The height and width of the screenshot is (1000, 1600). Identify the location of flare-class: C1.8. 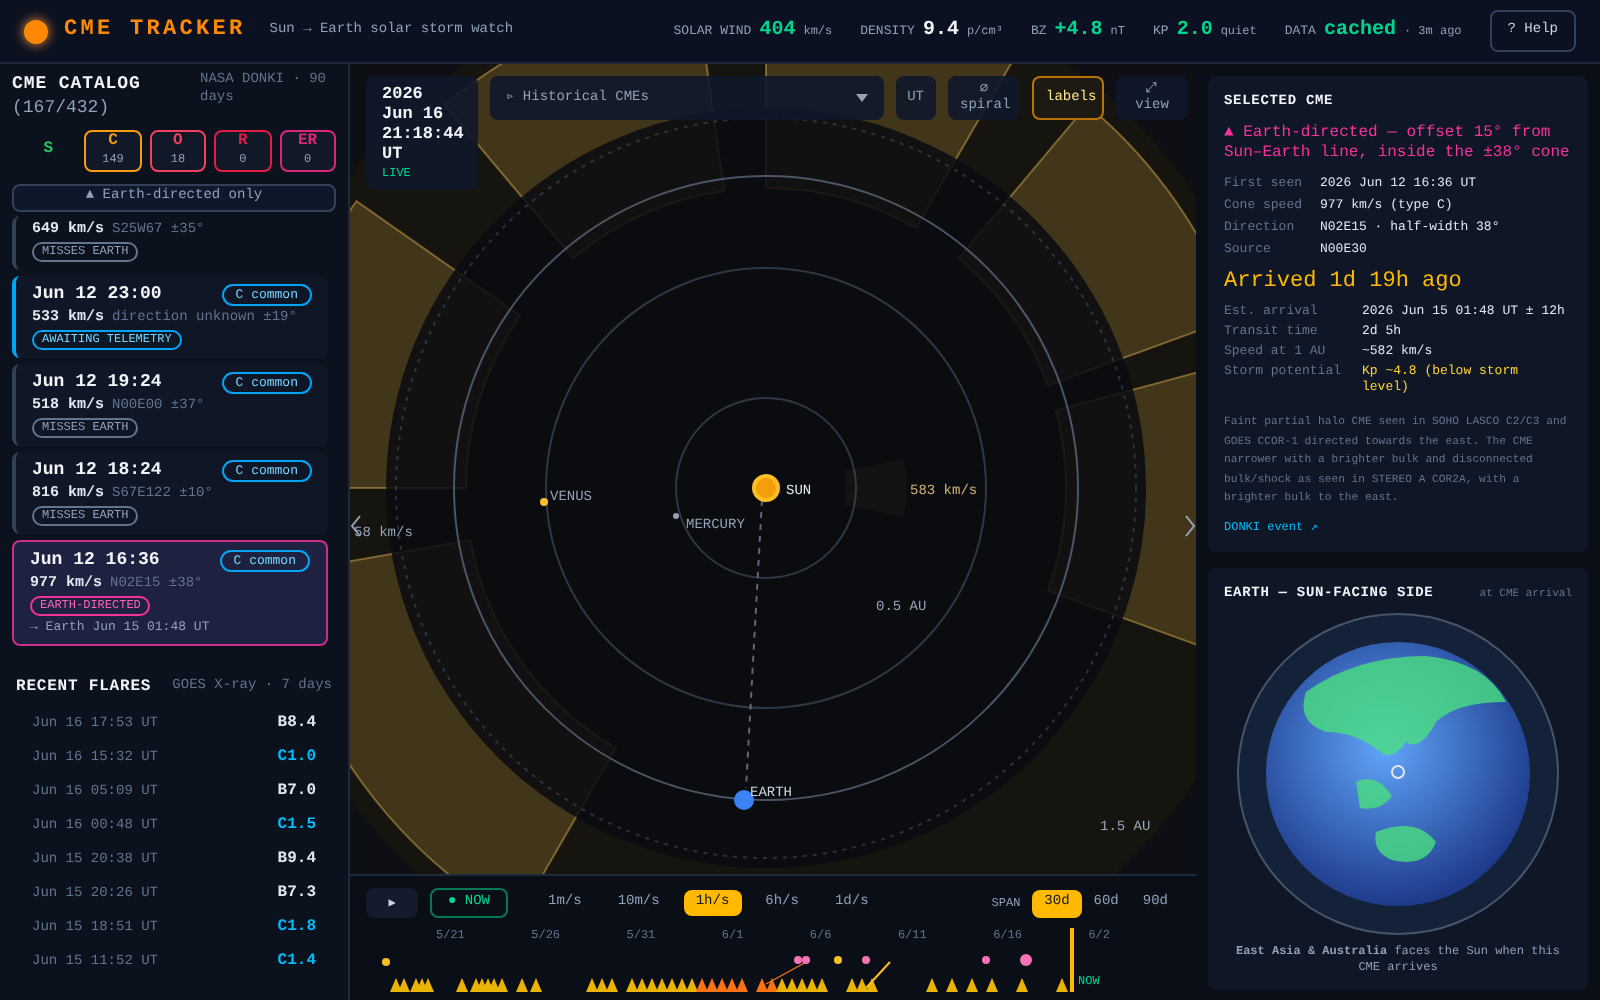
(296, 928).